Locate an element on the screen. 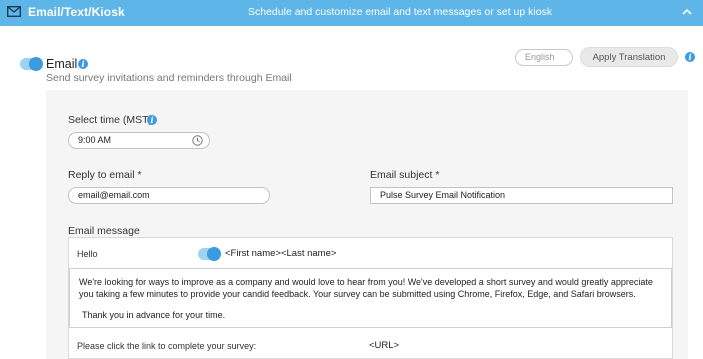 The image size is (703, 359). url-placeholder: <URL> is located at coordinates (384, 345).